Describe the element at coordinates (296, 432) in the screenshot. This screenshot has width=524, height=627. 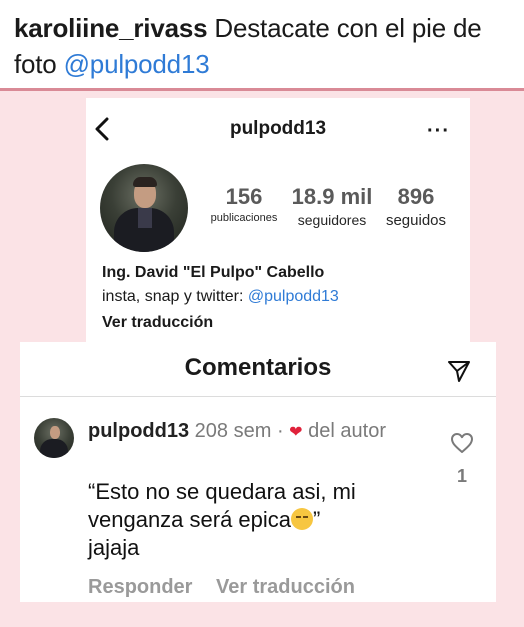
I see `author-heart-icon: ❤` at that location.